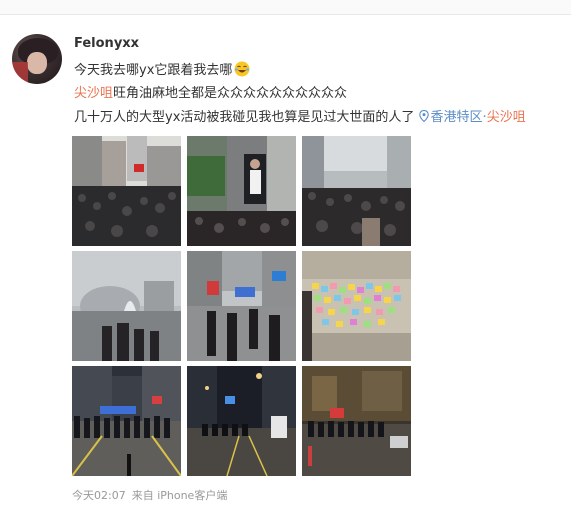 The image size is (571, 513). Describe the element at coordinates (153, 70) in the screenshot. I see `post-text-1: 今天我去哪yx它跟着我去哪` at that location.